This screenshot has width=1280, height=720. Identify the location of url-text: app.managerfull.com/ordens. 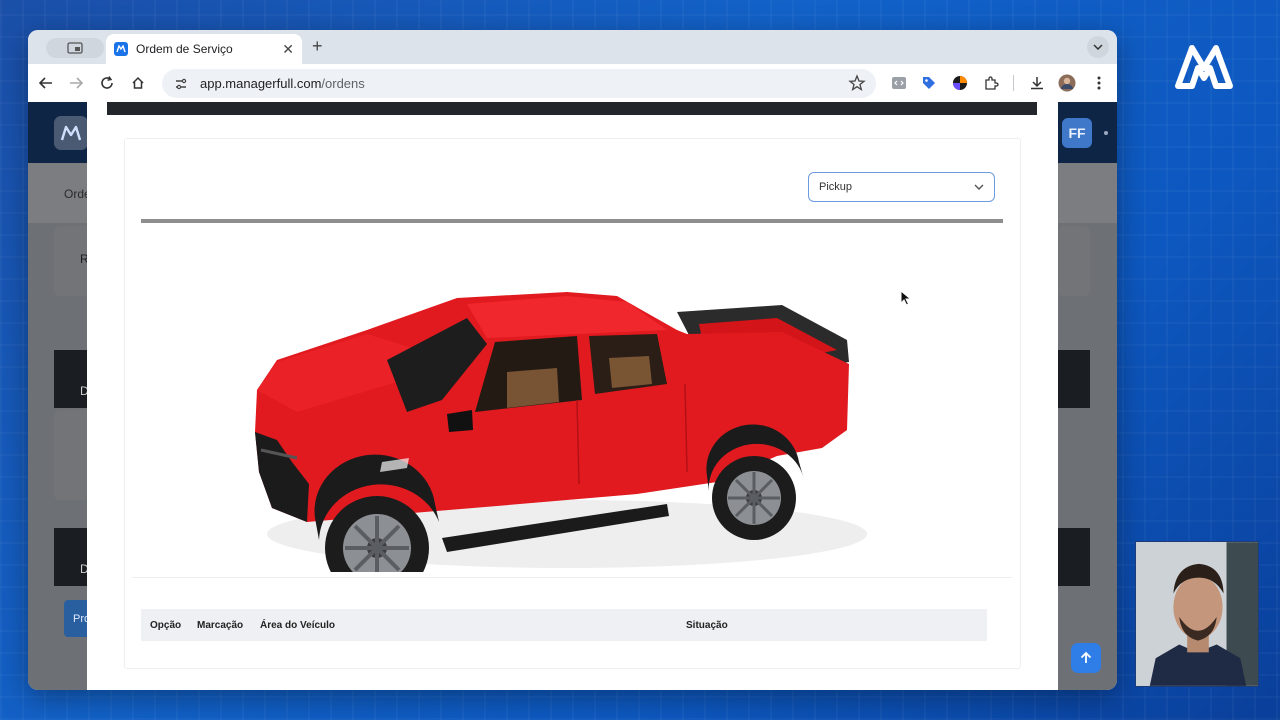
(282, 83).